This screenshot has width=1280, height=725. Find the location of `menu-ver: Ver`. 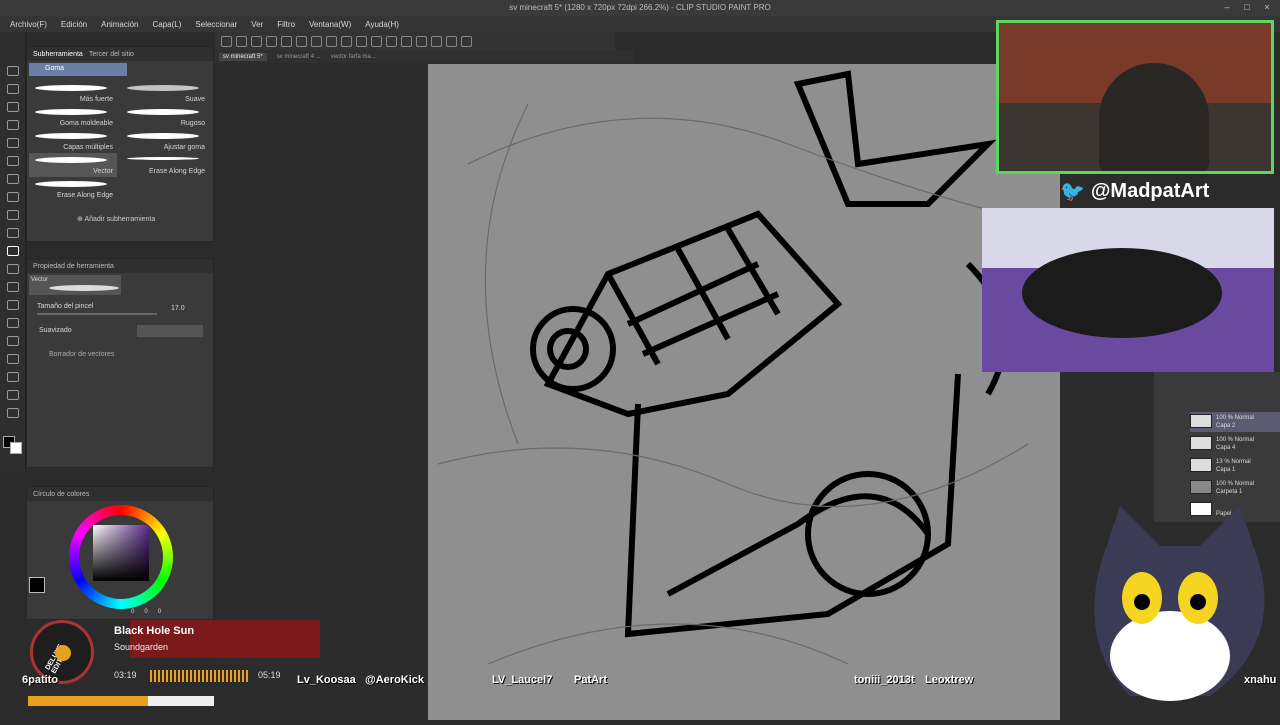

menu-ver: Ver is located at coordinates (257, 24).